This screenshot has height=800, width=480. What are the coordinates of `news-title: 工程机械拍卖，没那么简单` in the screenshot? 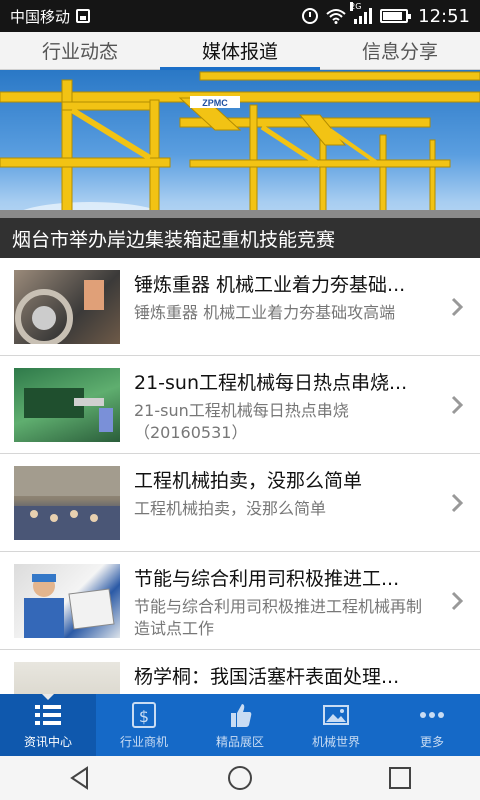 It's located at (248, 481).